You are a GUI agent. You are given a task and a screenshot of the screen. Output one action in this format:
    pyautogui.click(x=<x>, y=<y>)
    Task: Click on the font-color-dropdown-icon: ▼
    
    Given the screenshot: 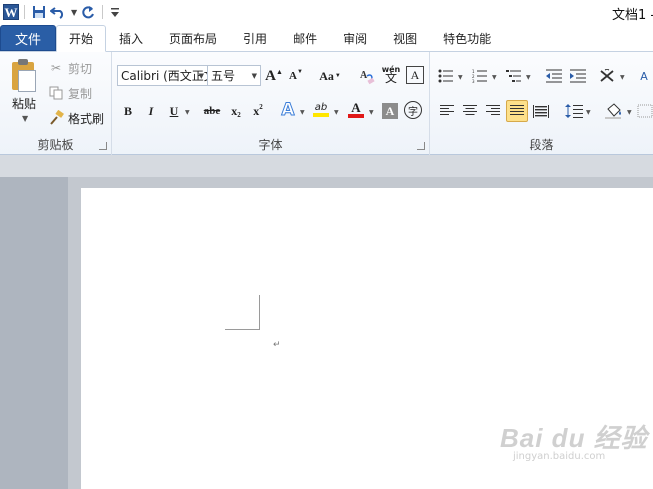 What is the action you would take?
    pyautogui.click(x=371, y=112)
    